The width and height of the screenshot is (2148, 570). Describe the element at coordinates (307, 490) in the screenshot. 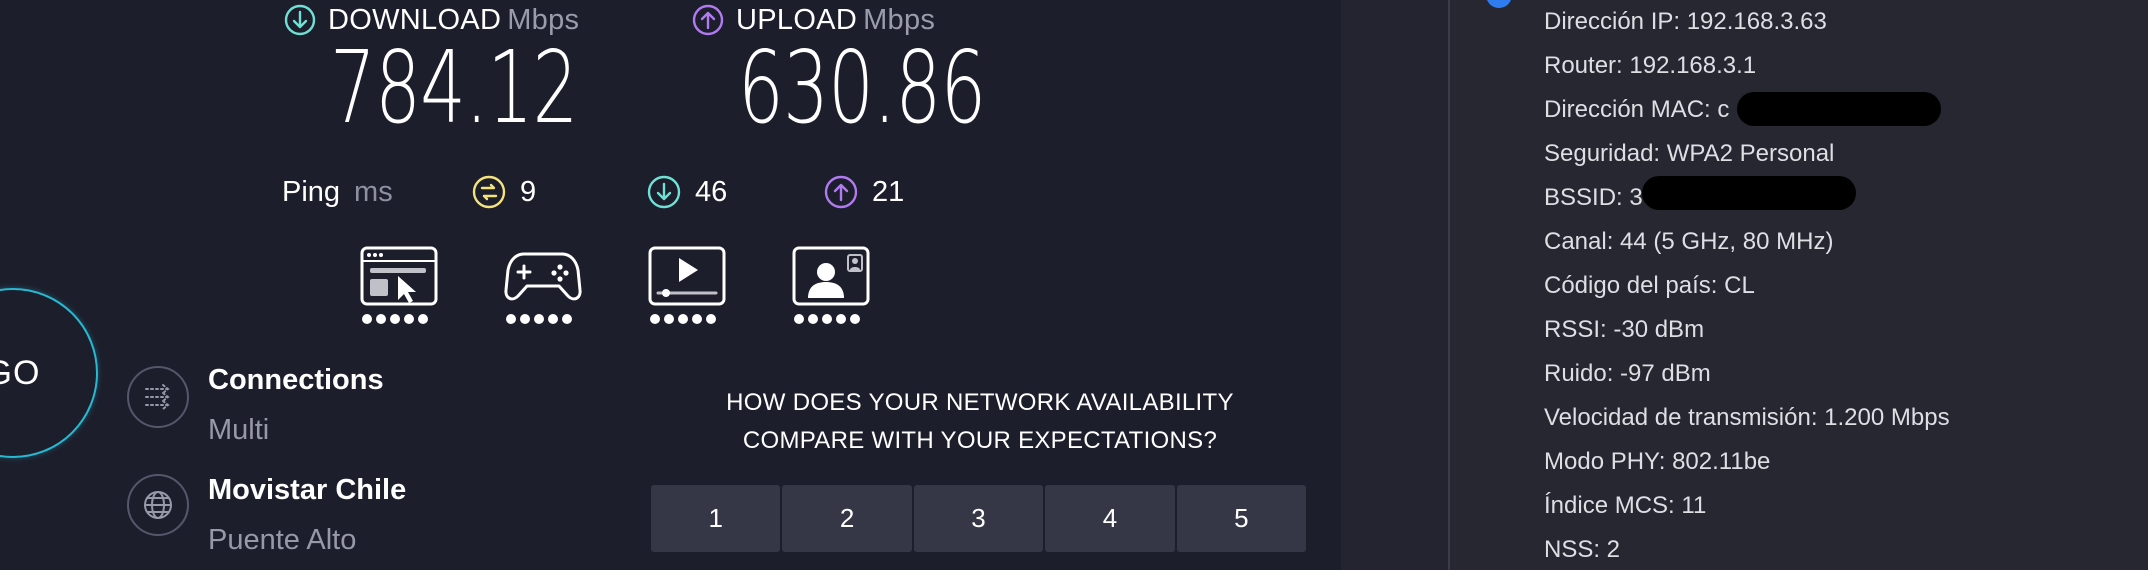

I see `provider-name: Movistar Chile` at that location.